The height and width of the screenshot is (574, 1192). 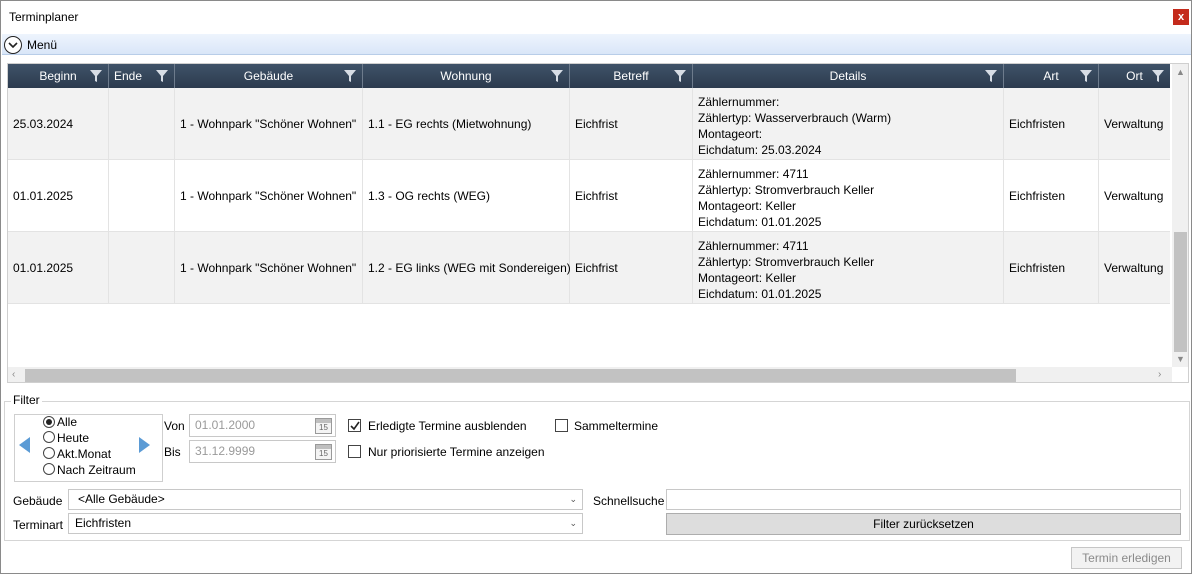 What do you see at coordinates (269, 124) in the screenshot?
I see `cell-gebaeude: 1 - Wohnpark "Schöner Wohnen"` at bounding box center [269, 124].